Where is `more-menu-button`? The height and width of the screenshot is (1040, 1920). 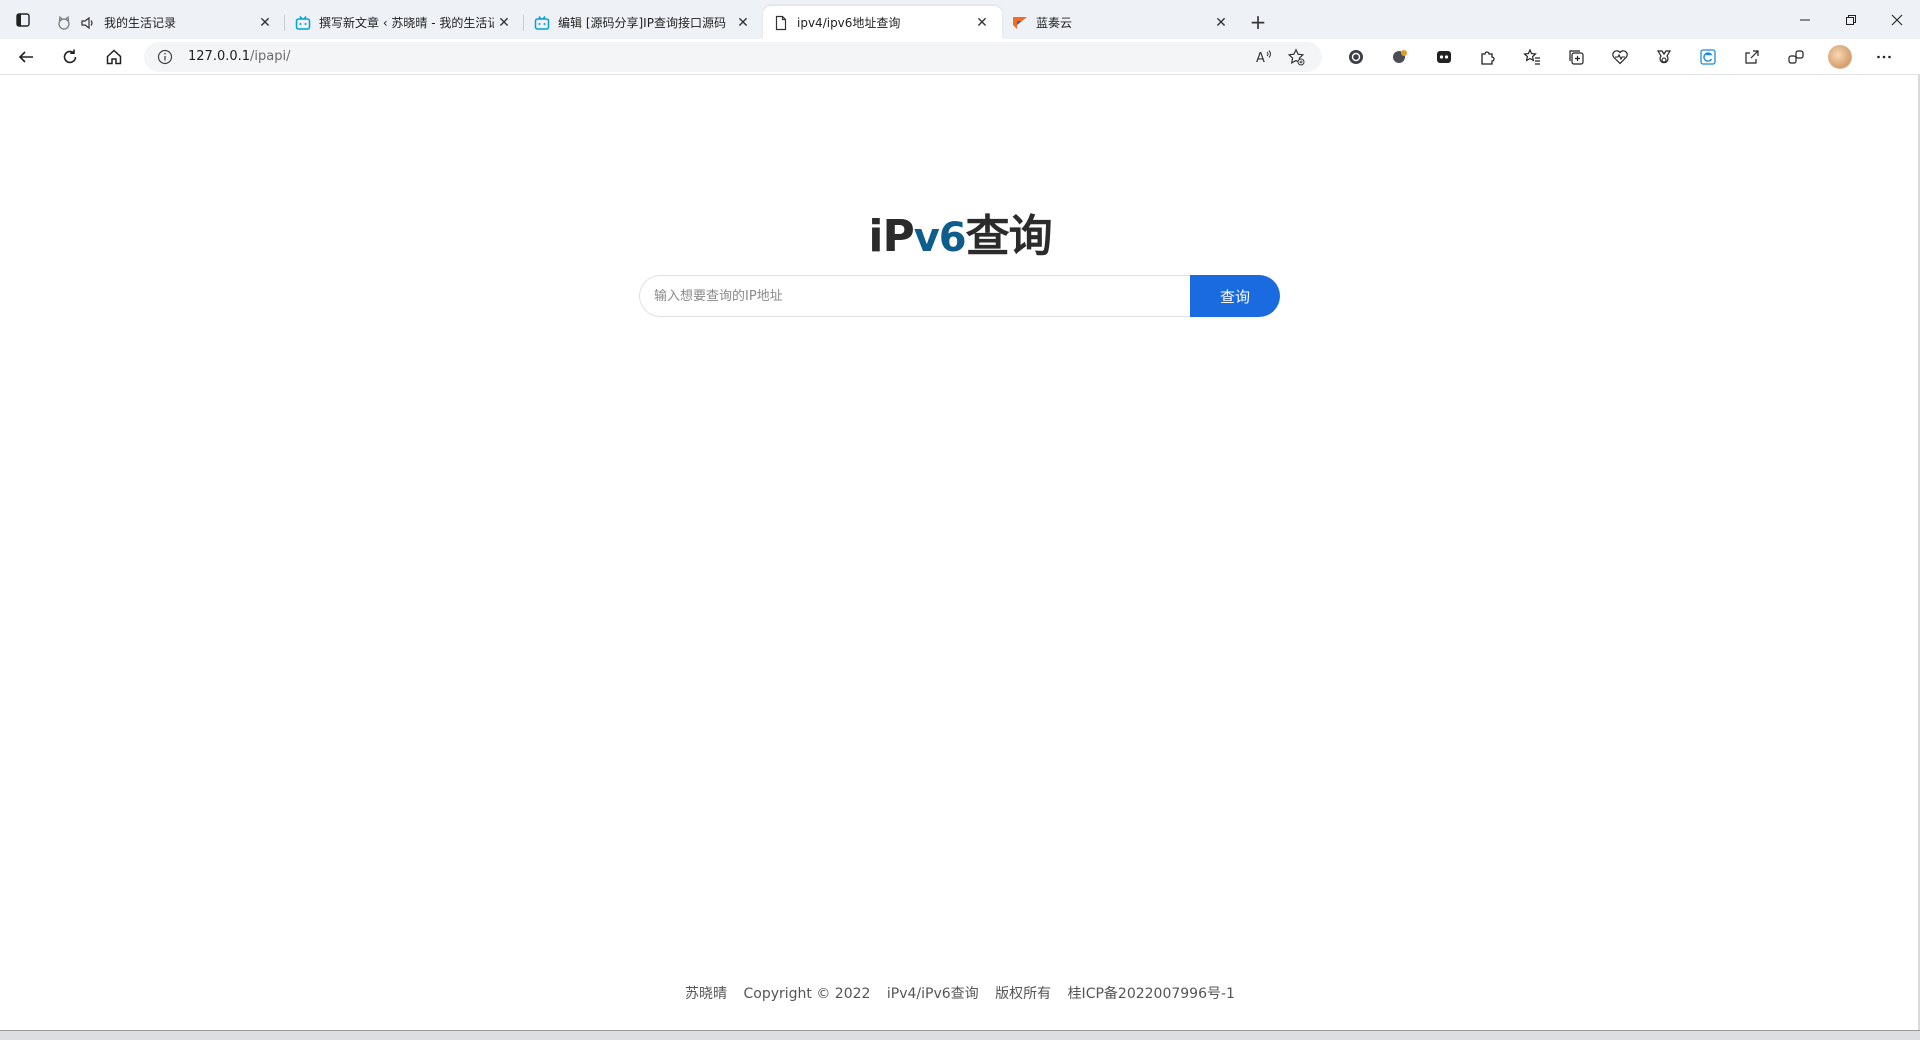 more-menu-button is located at coordinates (1884, 57).